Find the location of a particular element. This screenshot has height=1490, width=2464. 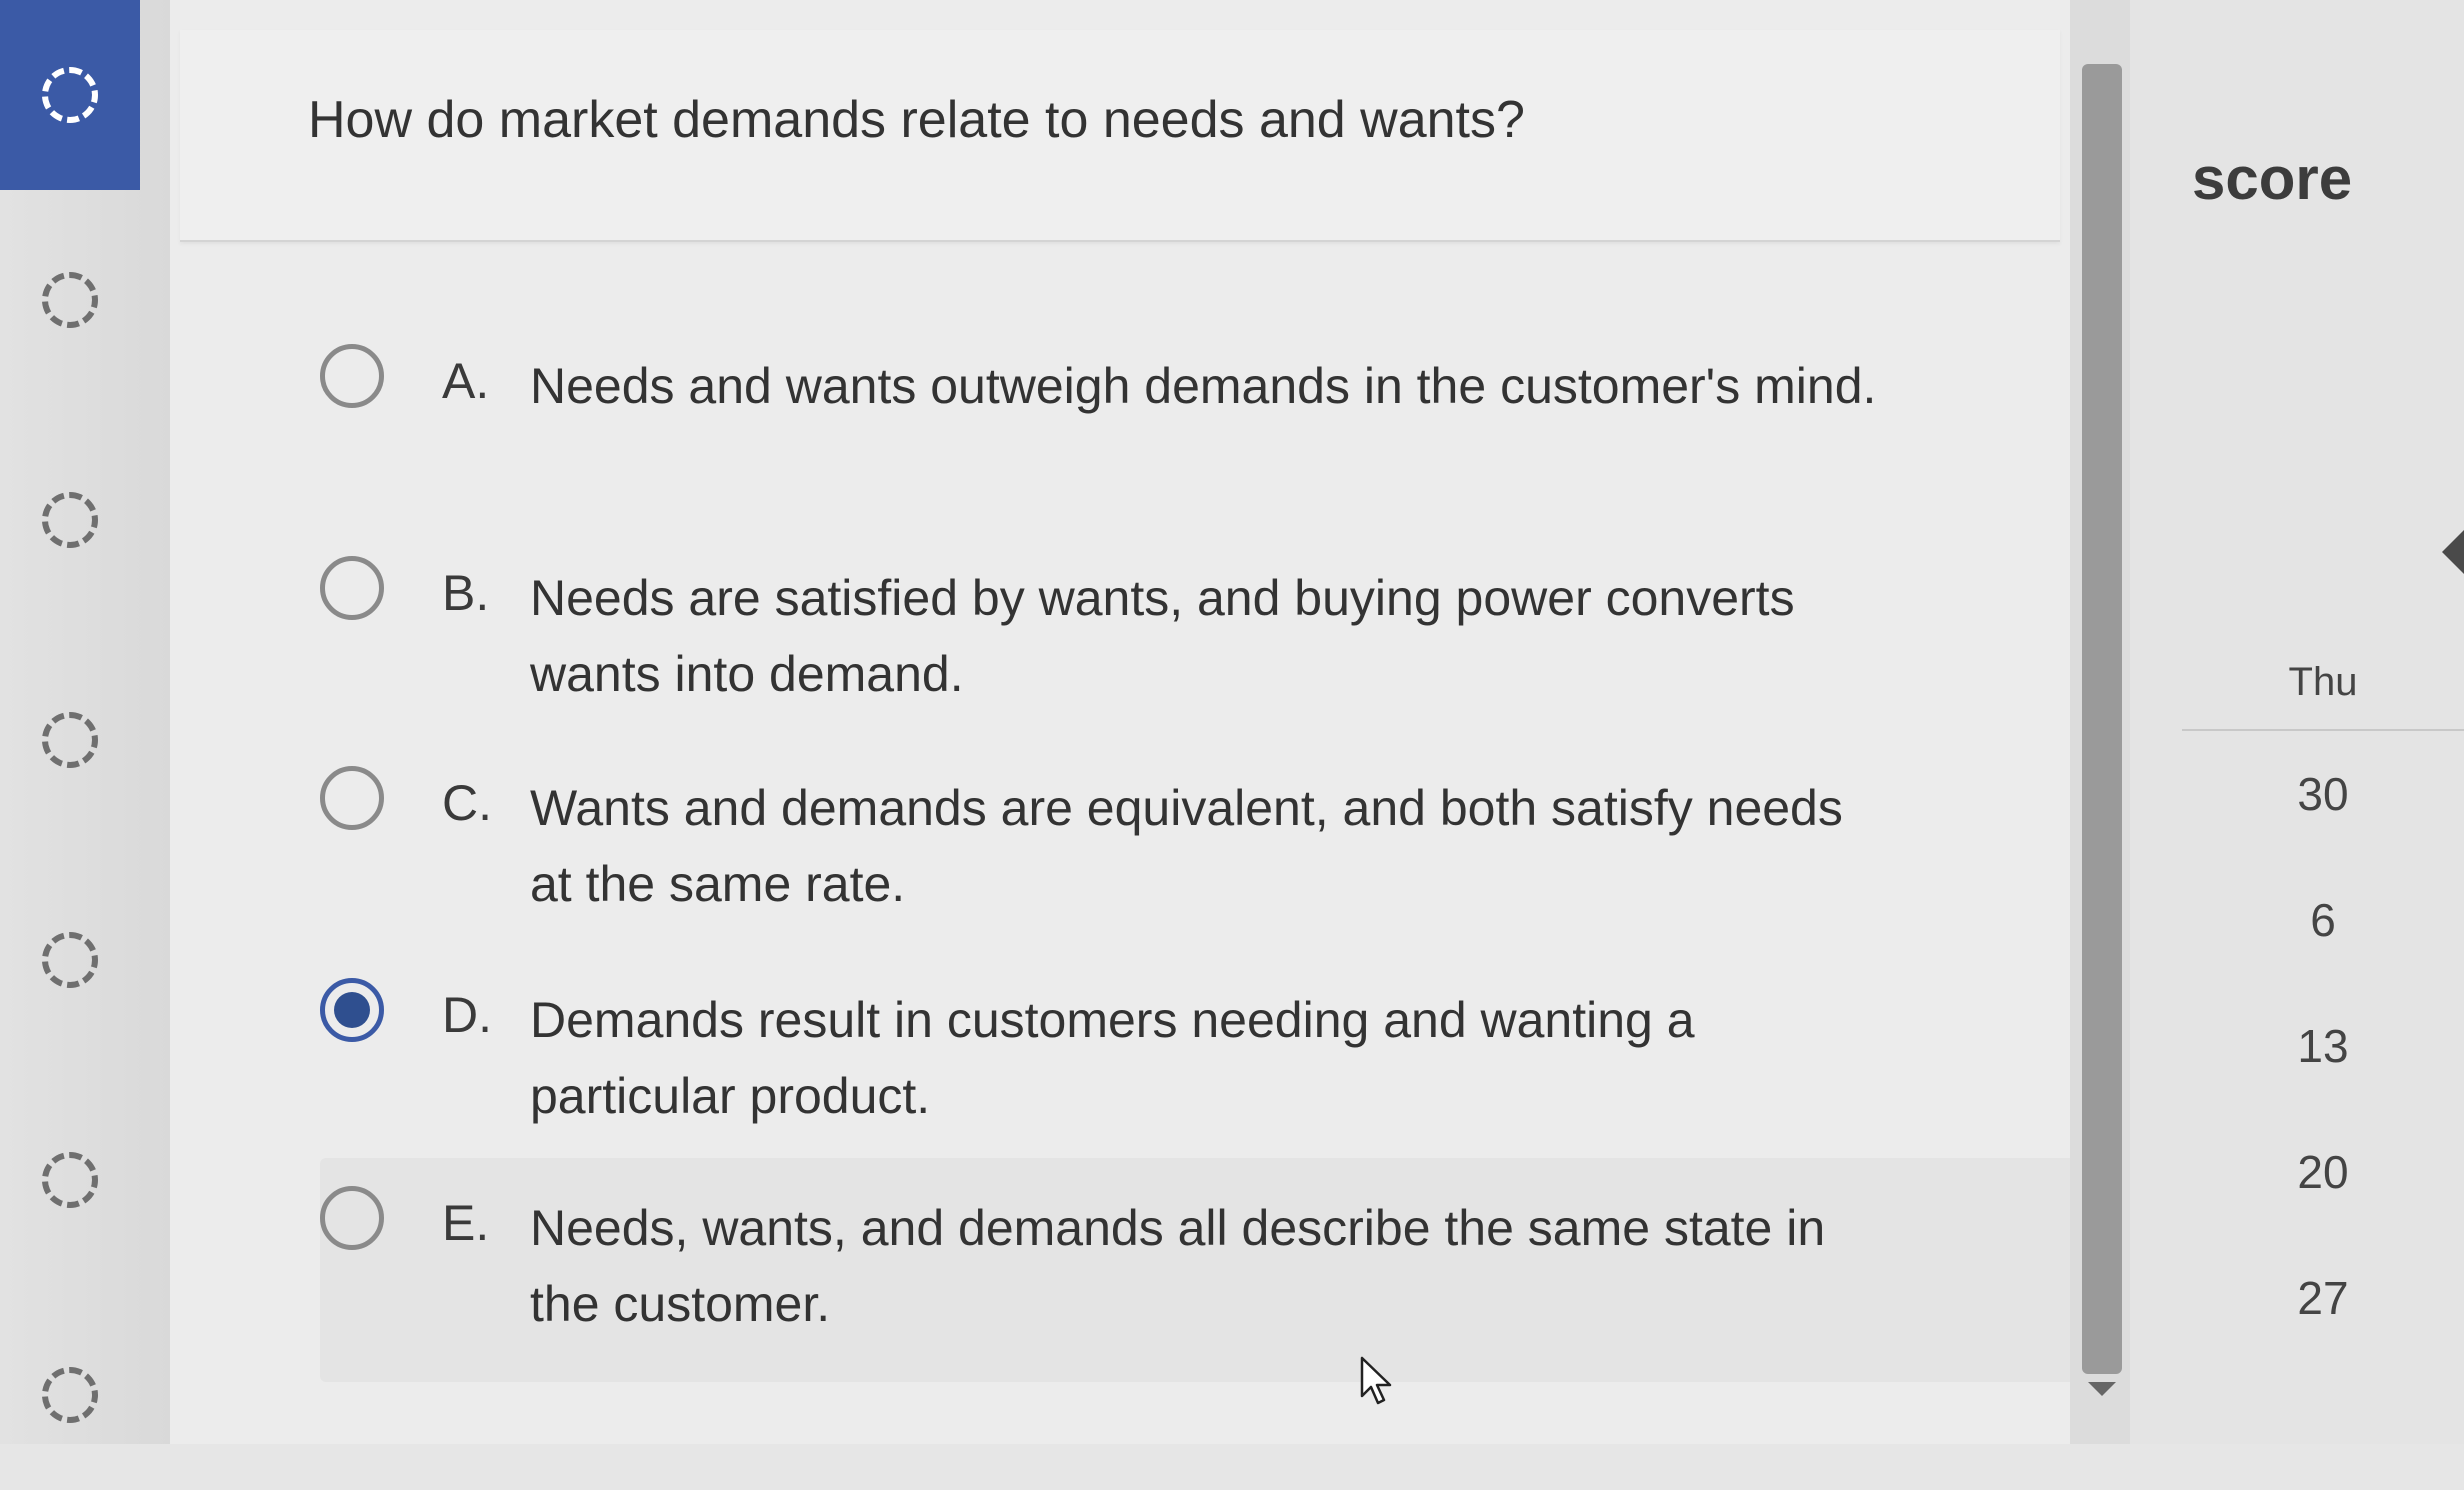

collapse-panel-icon is located at coordinates (2453, 552).